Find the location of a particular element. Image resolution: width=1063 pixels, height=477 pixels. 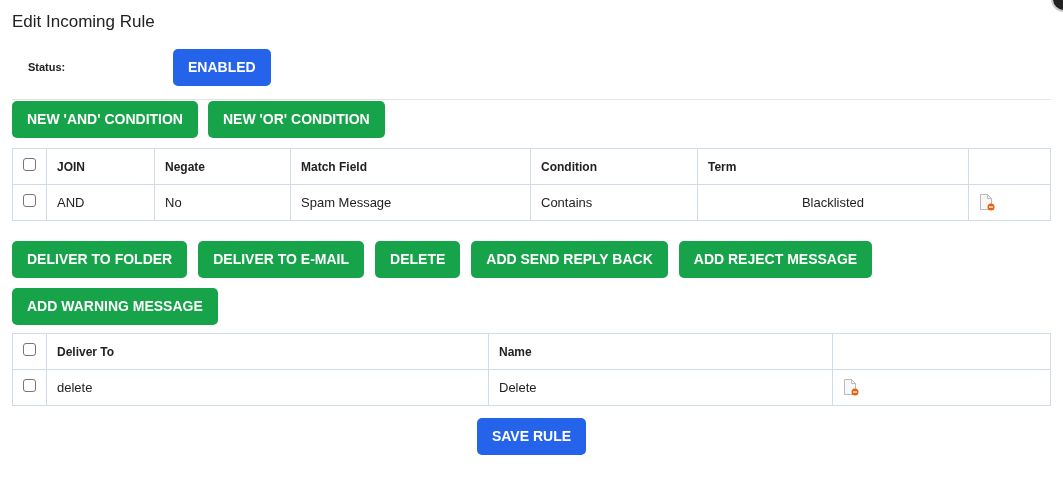

table-cell: Spam Message is located at coordinates (346, 202).